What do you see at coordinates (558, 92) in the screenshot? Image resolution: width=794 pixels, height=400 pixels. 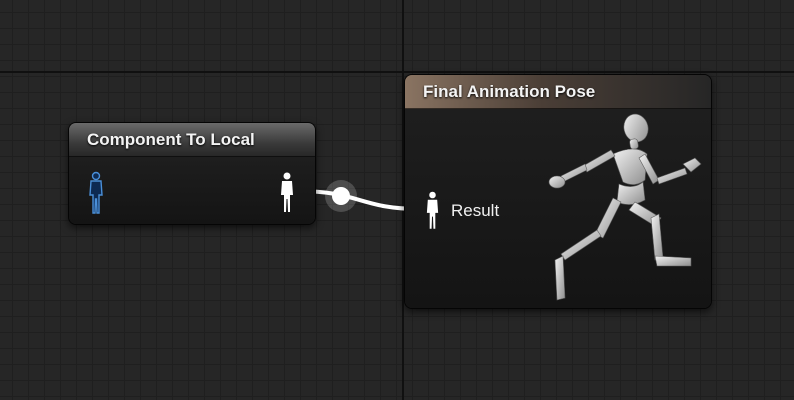 I see `node-title: Final Animation Pose` at bounding box center [558, 92].